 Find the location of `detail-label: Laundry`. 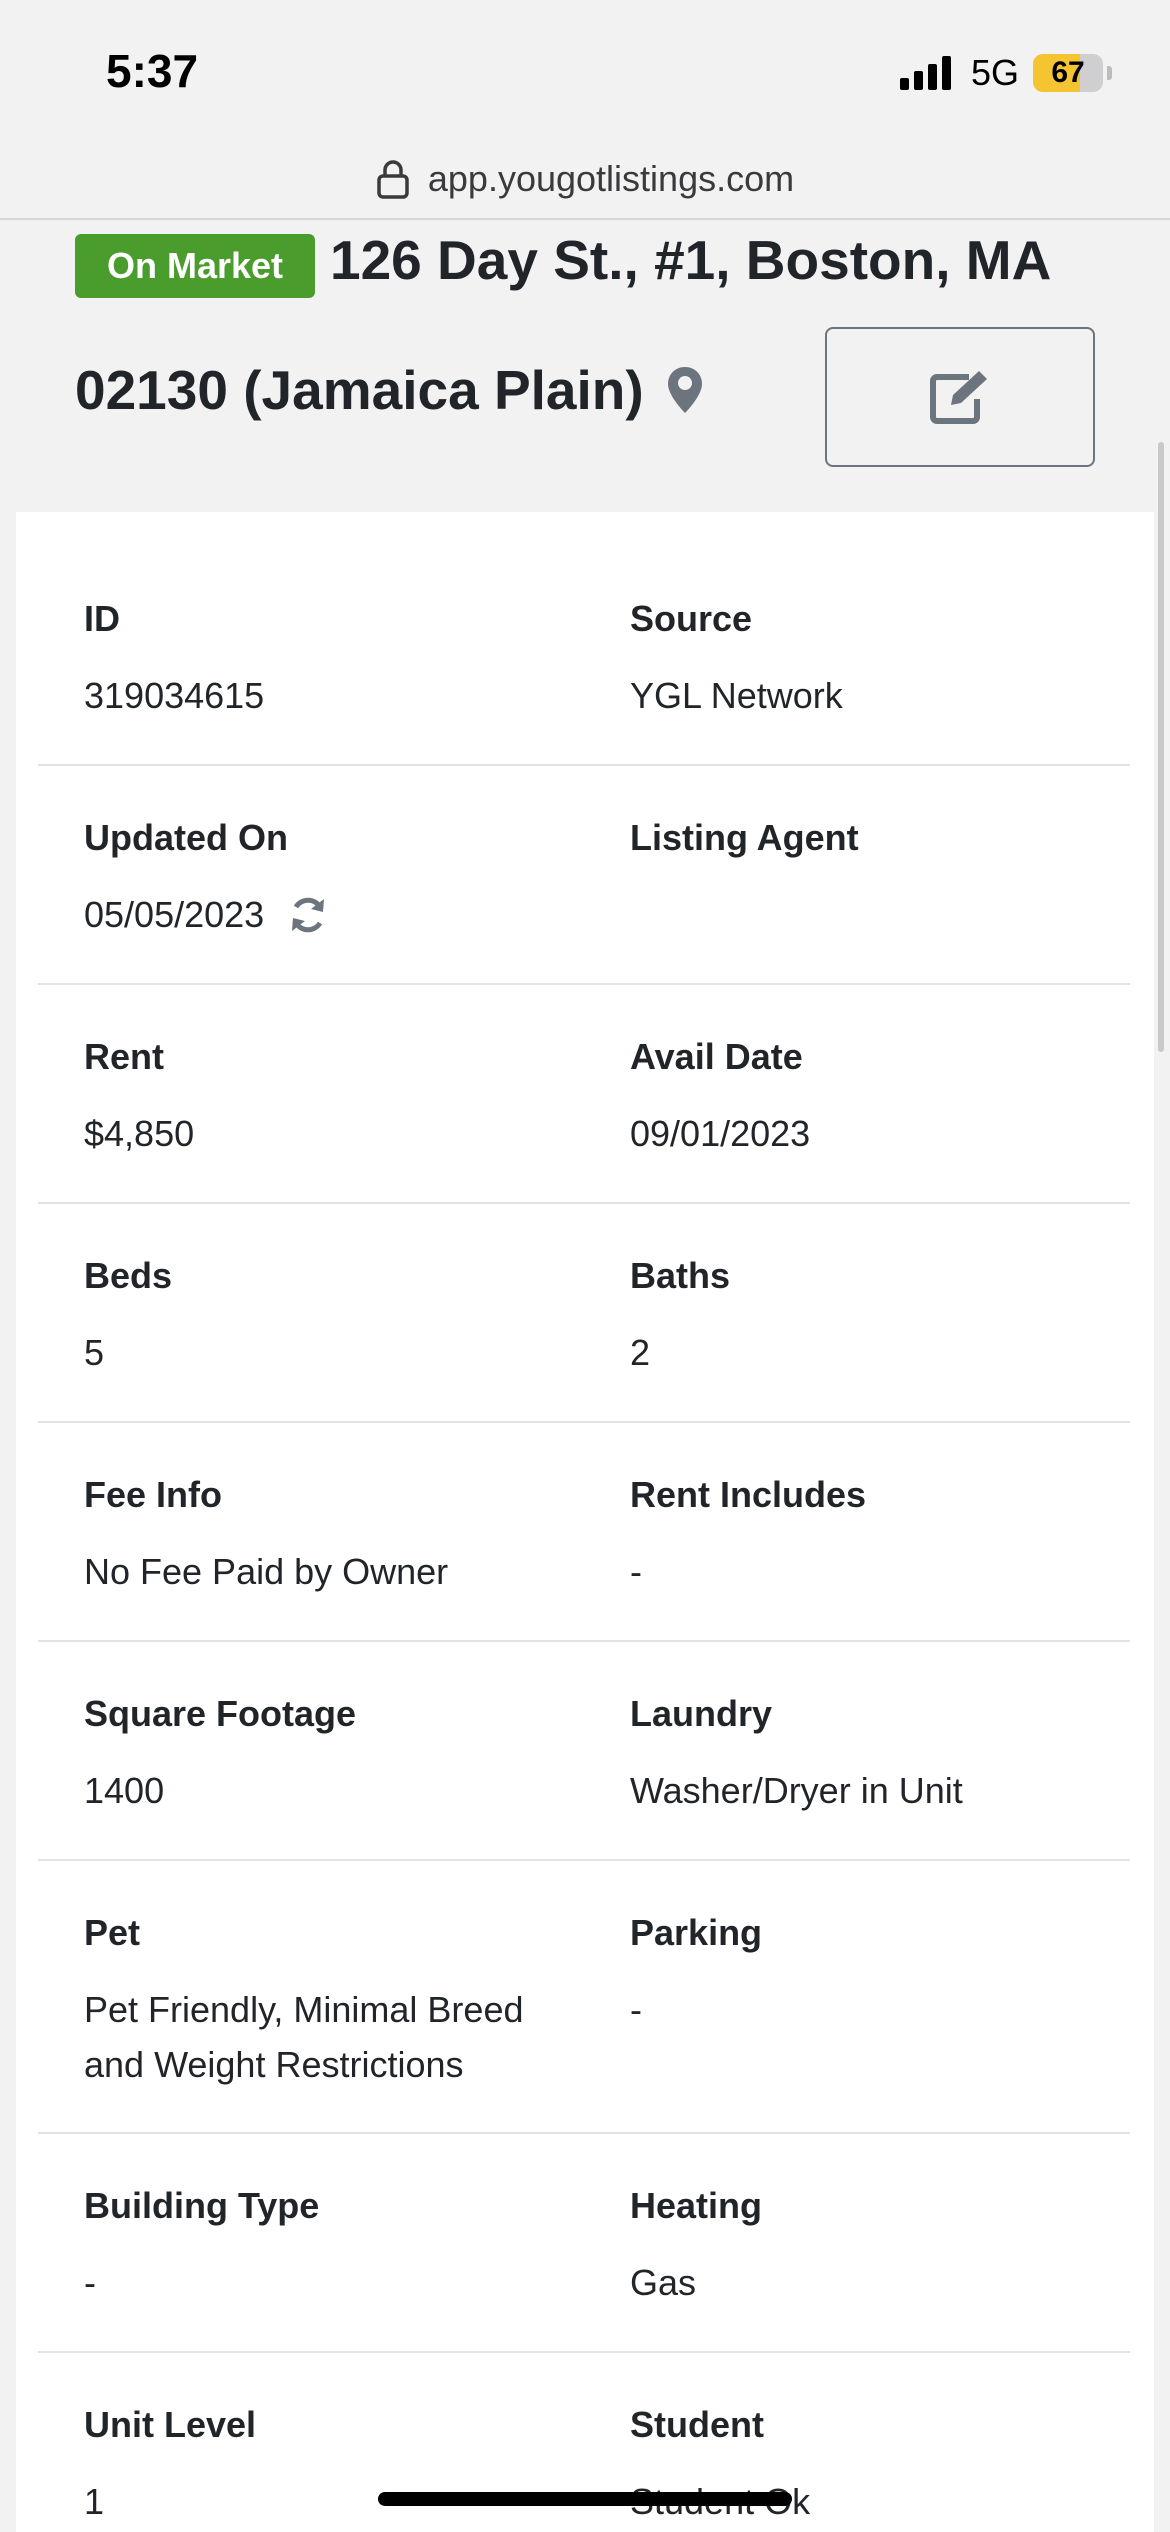

detail-label: Laundry is located at coordinates (701, 1713).